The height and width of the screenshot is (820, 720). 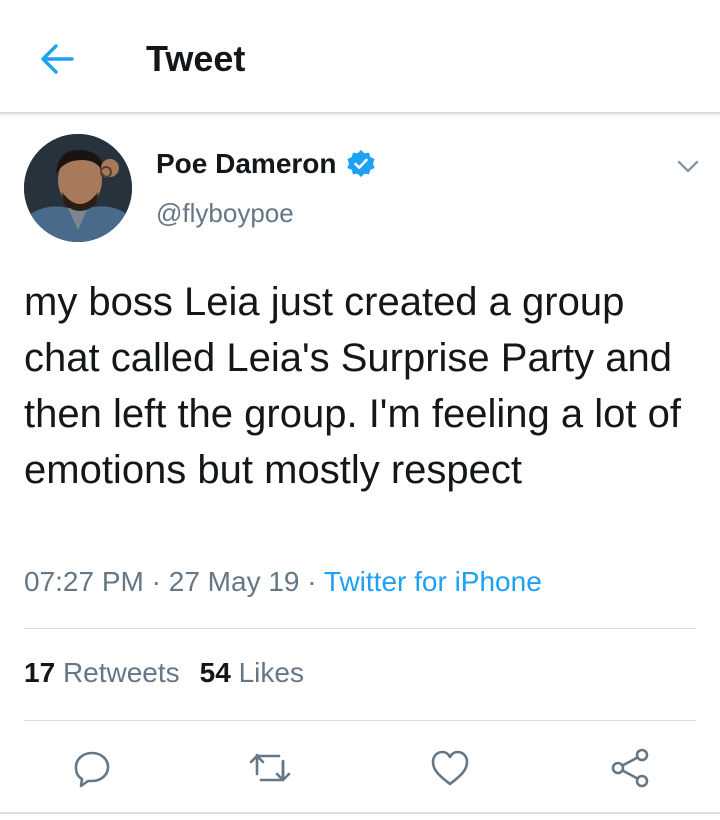 I want to click on avatar-photo, so click(x=78, y=188).